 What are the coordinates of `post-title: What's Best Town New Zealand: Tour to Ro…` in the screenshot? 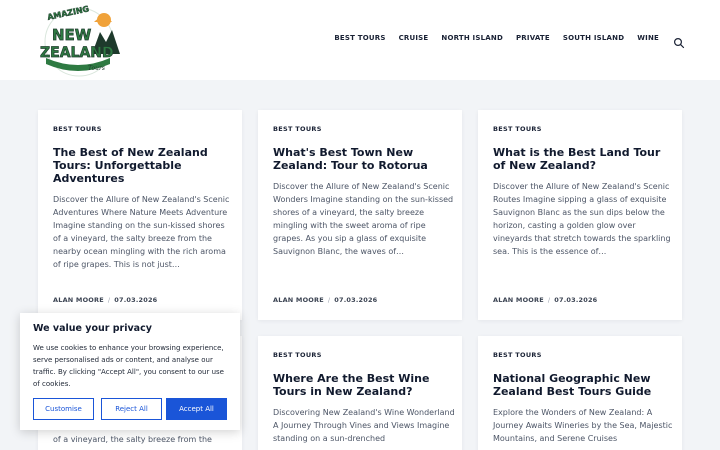 It's located at (363, 159).